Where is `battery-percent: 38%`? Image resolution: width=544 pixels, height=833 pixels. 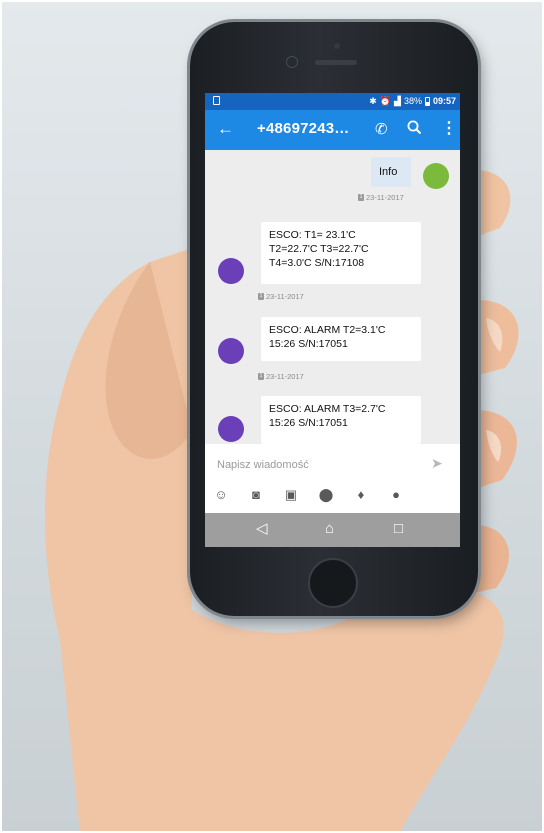 battery-percent: 38% is located at coordinates (412, 101).